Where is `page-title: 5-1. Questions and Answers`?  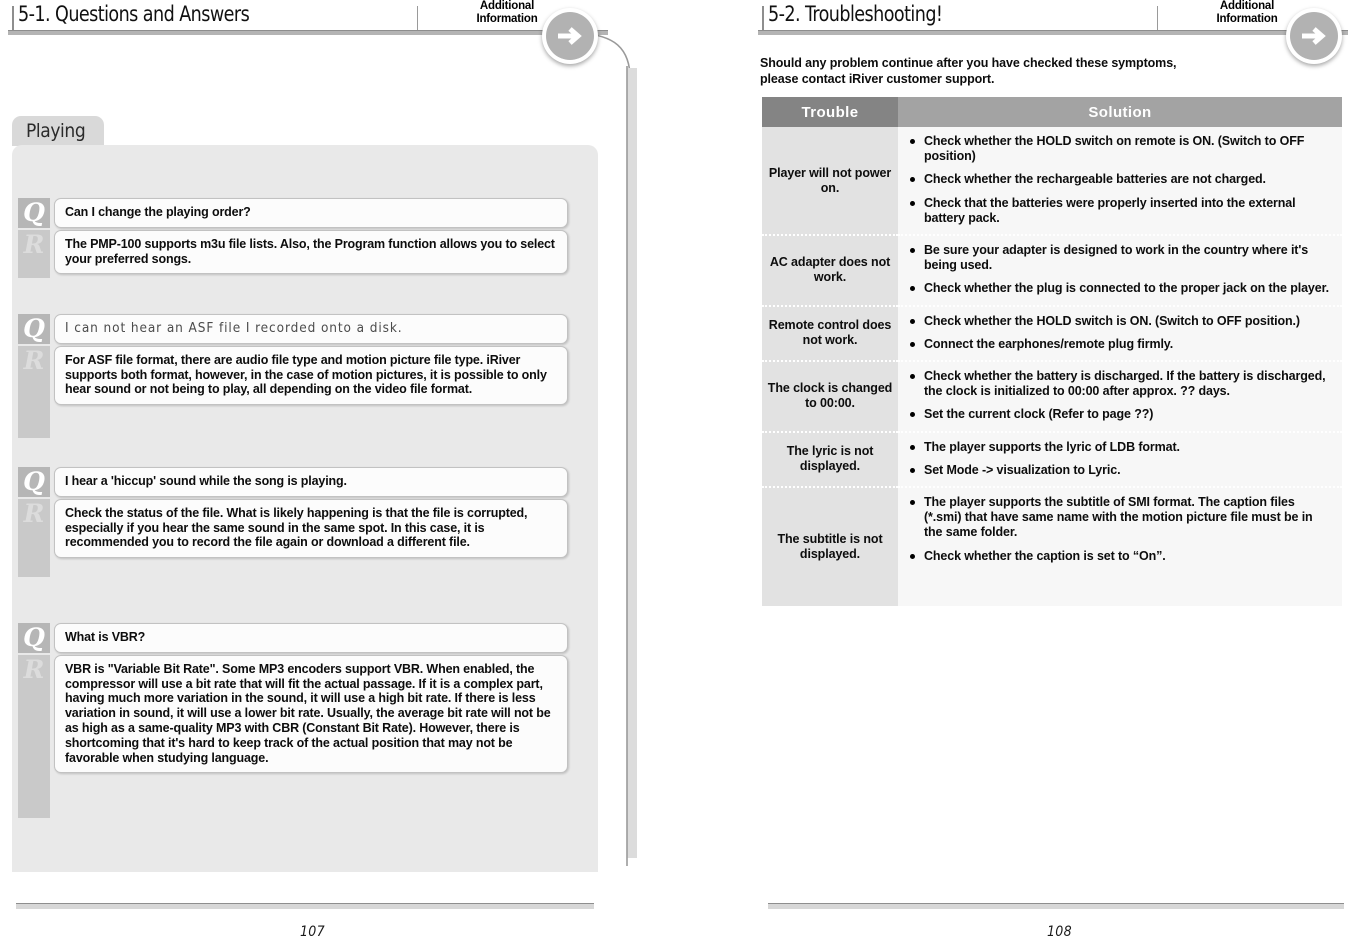 page-title: 5-1. Questions and Answers is located at coordinates (134, 14).